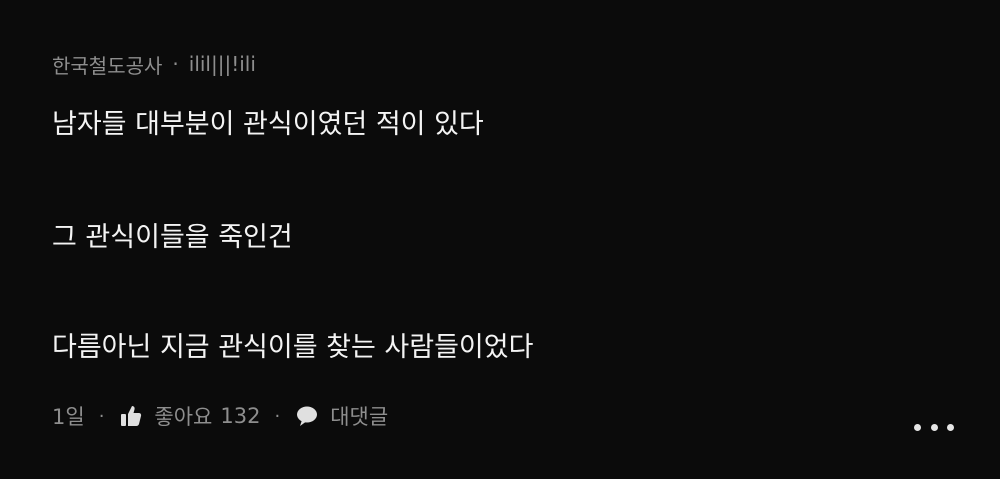  What do you see at coordinates (293, 347) in the screenshot?
I see `comment-line-3: 다름아닌 지금 관식이를 찾는 사람들이었다` at bounding box center [293, 347].